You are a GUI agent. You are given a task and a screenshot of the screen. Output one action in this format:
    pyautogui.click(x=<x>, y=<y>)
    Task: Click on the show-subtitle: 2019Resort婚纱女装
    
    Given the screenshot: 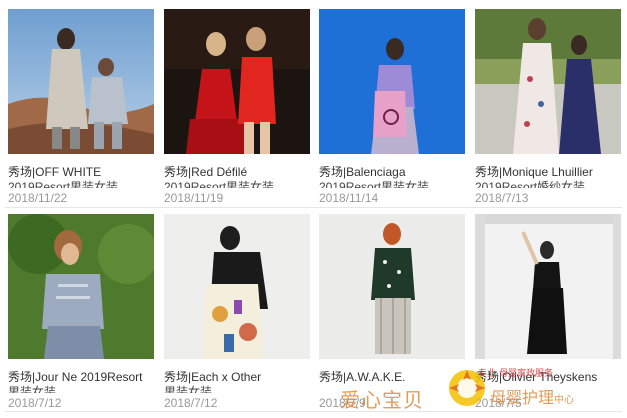 What is the action you would take?
    pyautogui.click(x=530, y=184)
    